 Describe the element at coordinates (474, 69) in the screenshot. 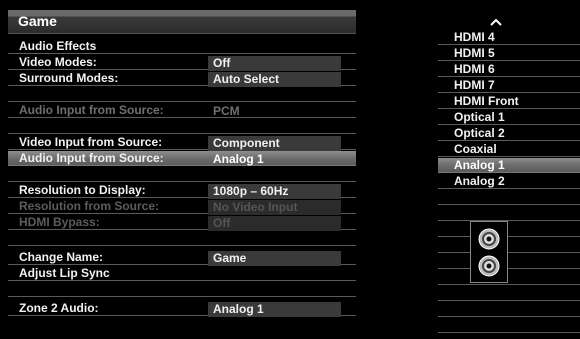

I see `source-label: HDMI 6` at that location.